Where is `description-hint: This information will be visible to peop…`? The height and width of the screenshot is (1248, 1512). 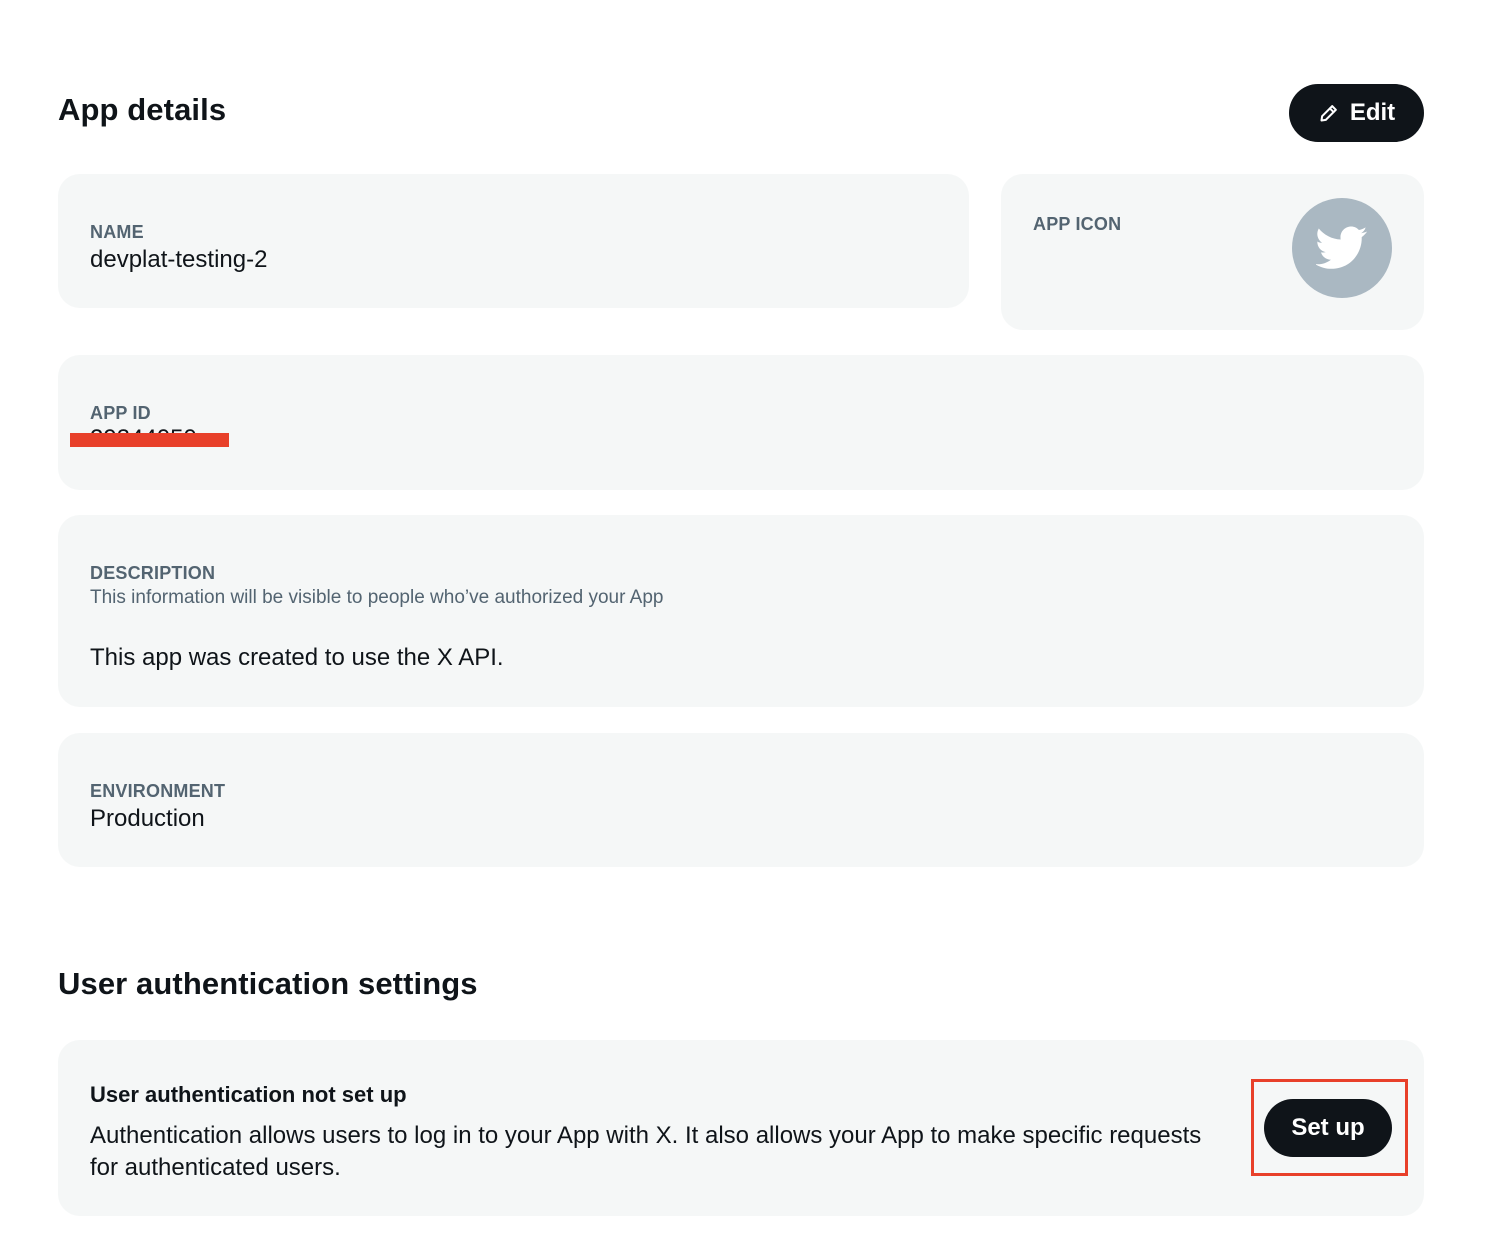 description-hint: This information will be visible to peop… is located at coordinates (377, 597).